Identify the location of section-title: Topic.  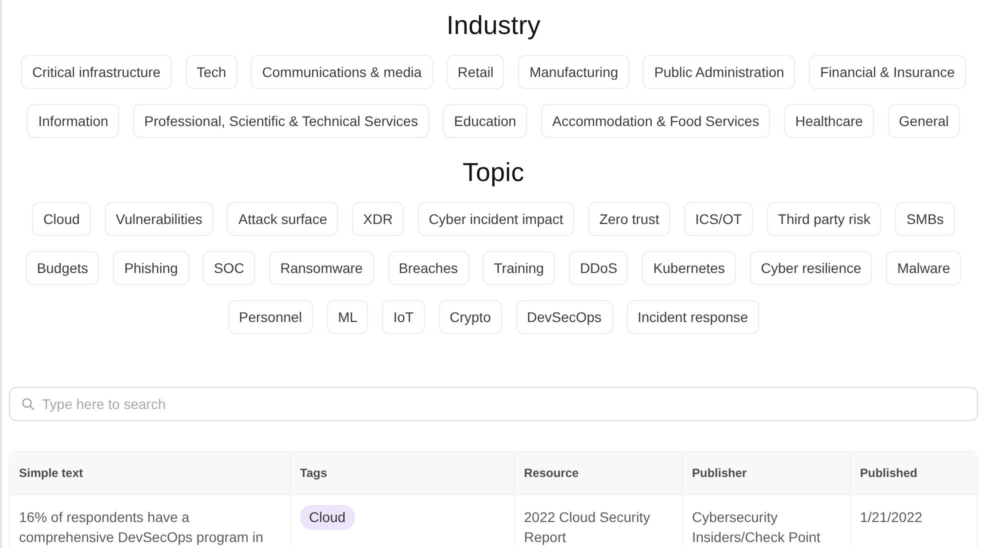
(493, 172).